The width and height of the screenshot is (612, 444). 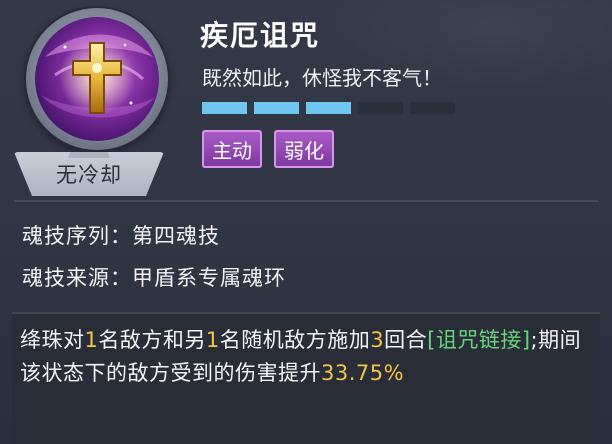 I want to click on tag-debuff: 弱化, so click(x=304, y=149).